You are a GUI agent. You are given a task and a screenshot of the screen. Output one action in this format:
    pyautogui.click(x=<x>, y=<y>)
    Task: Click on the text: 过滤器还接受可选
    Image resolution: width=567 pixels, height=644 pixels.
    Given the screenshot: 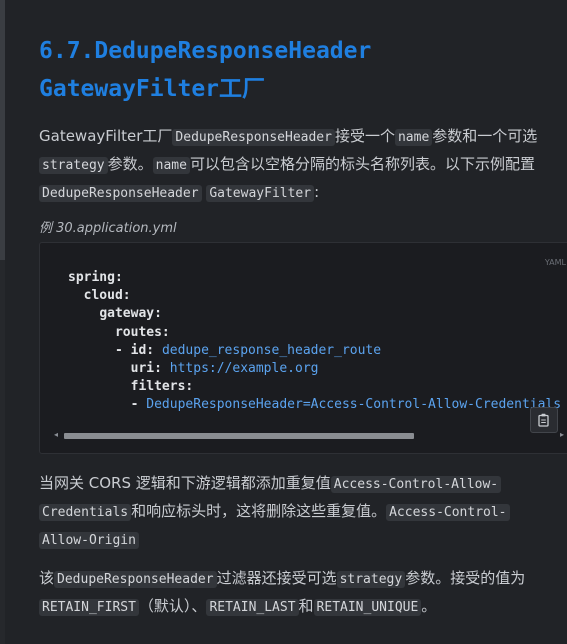 What is the action you would take?
    pyautogui.click(x=276, y=578)
    